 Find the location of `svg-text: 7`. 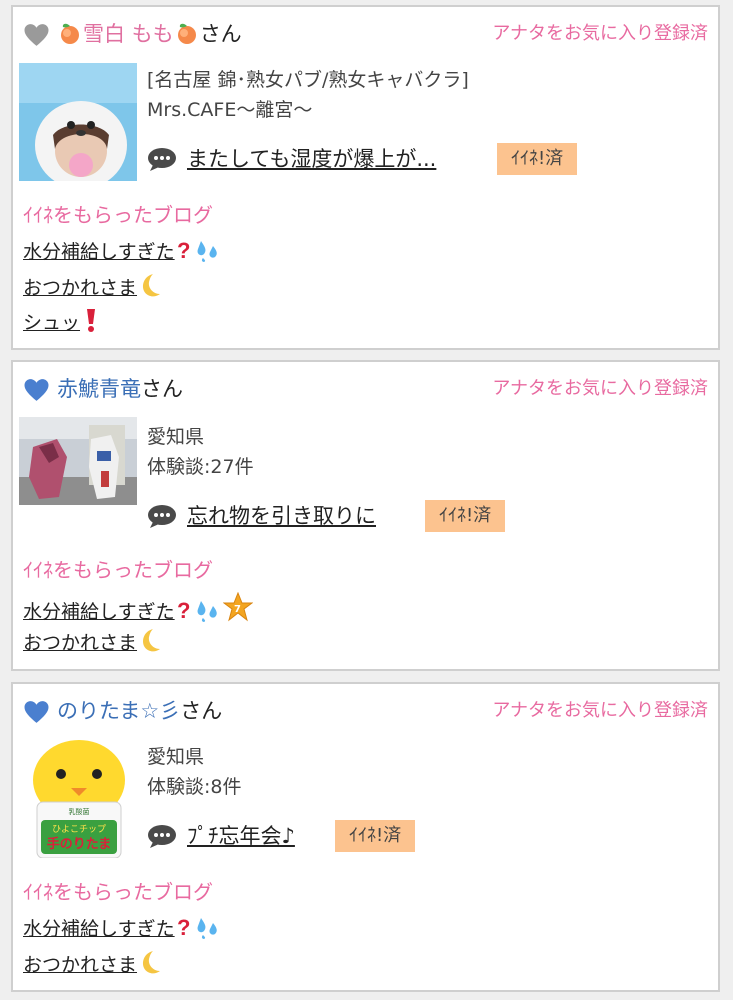

svg-text: 7 is located at coordinates (237, 609).